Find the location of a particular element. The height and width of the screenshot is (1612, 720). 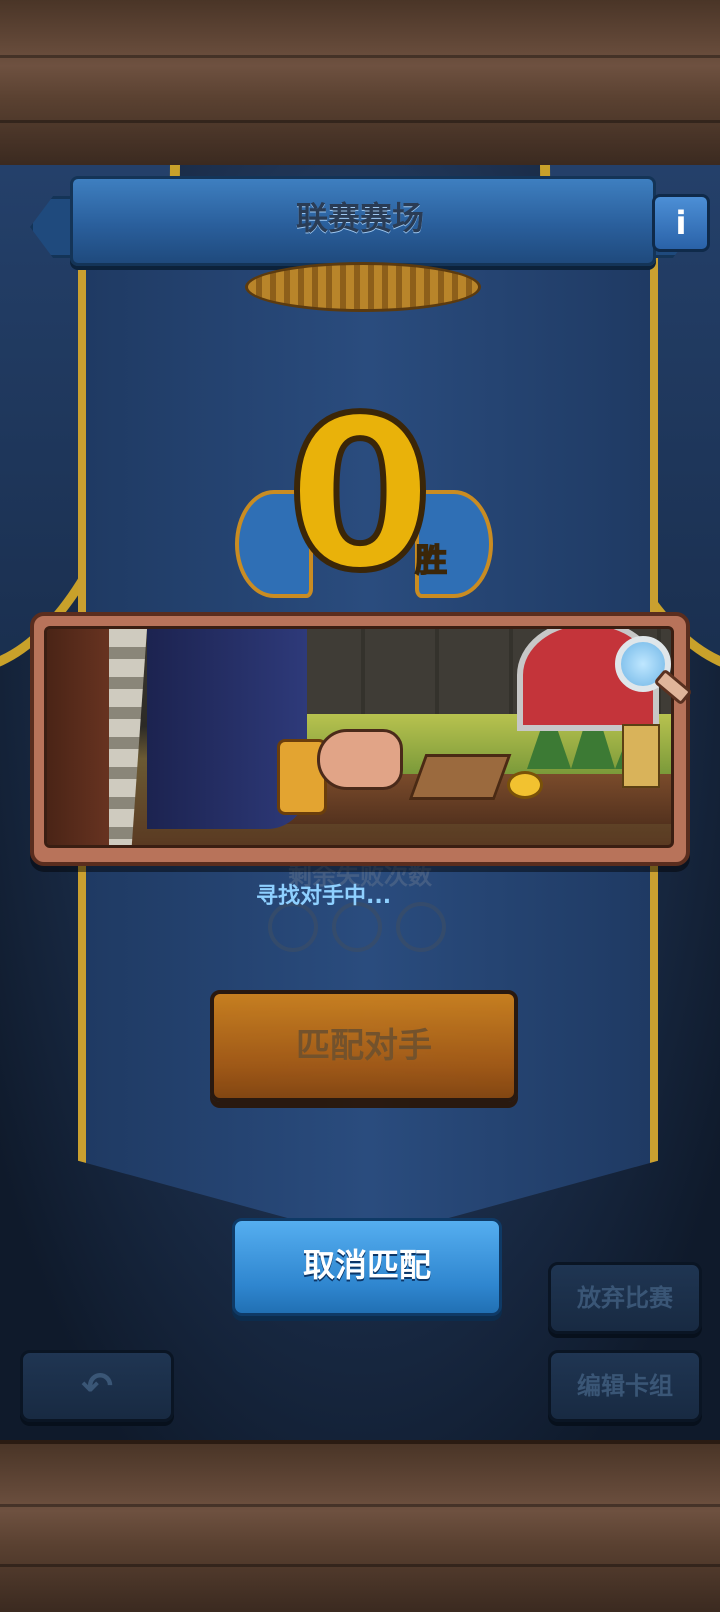

wins-label: 胜 is located at coordinates (431, 560).